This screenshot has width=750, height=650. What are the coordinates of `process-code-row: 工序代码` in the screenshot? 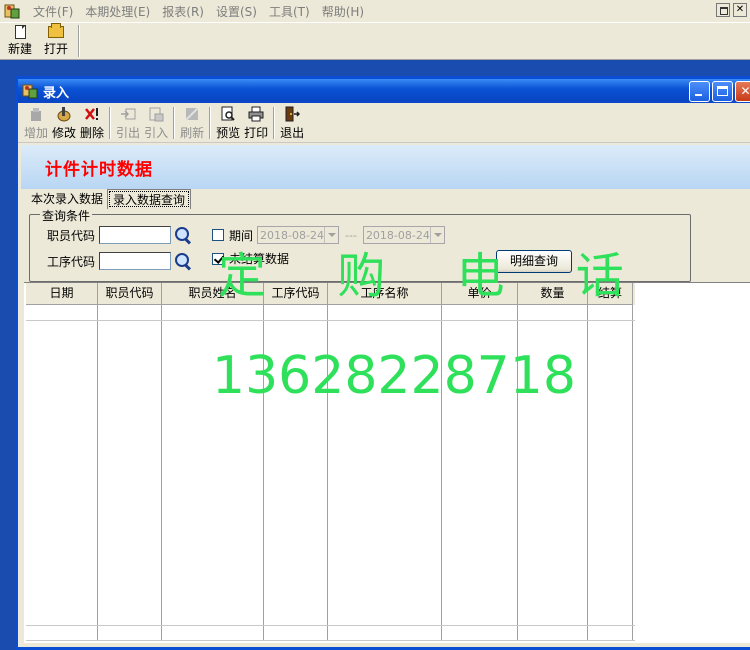 It's located at (120, 261).